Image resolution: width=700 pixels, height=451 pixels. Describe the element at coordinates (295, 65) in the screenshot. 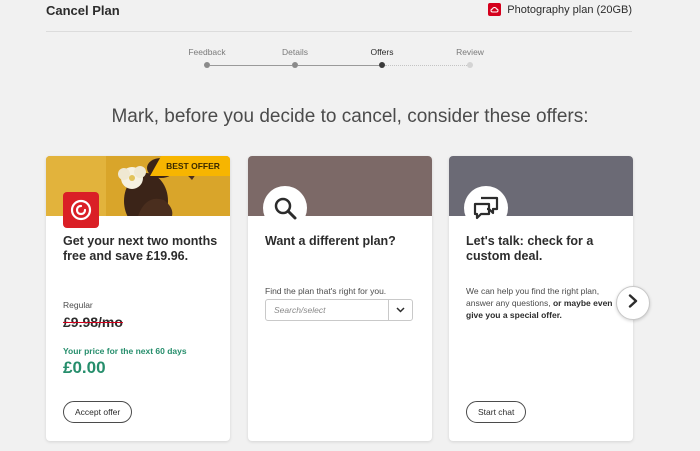

I see `step-details-dot` at that location.